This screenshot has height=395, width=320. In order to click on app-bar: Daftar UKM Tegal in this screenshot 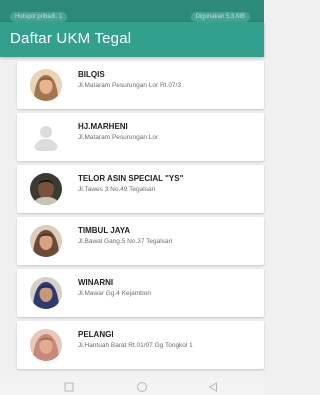, I will do `click(132, 39)`.